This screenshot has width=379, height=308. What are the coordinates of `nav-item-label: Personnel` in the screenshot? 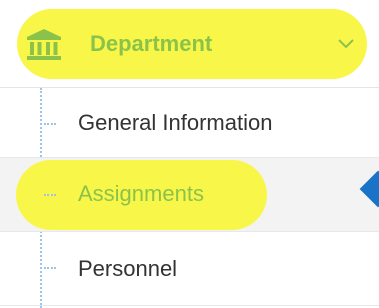 It's located at (128, 268).